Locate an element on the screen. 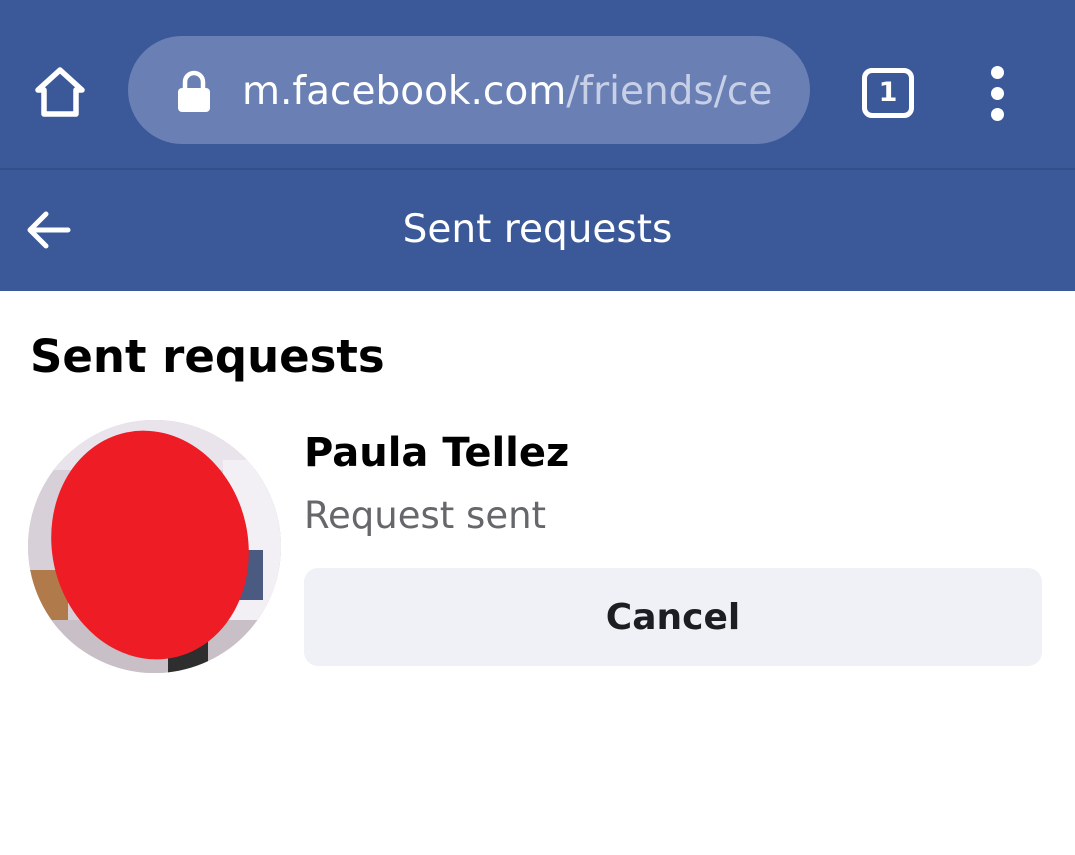 Image resolution: width=1075 pixels, height=855 pixels. url-text: m.facebook.com/friends/ce is located at coordinates (517, 92).